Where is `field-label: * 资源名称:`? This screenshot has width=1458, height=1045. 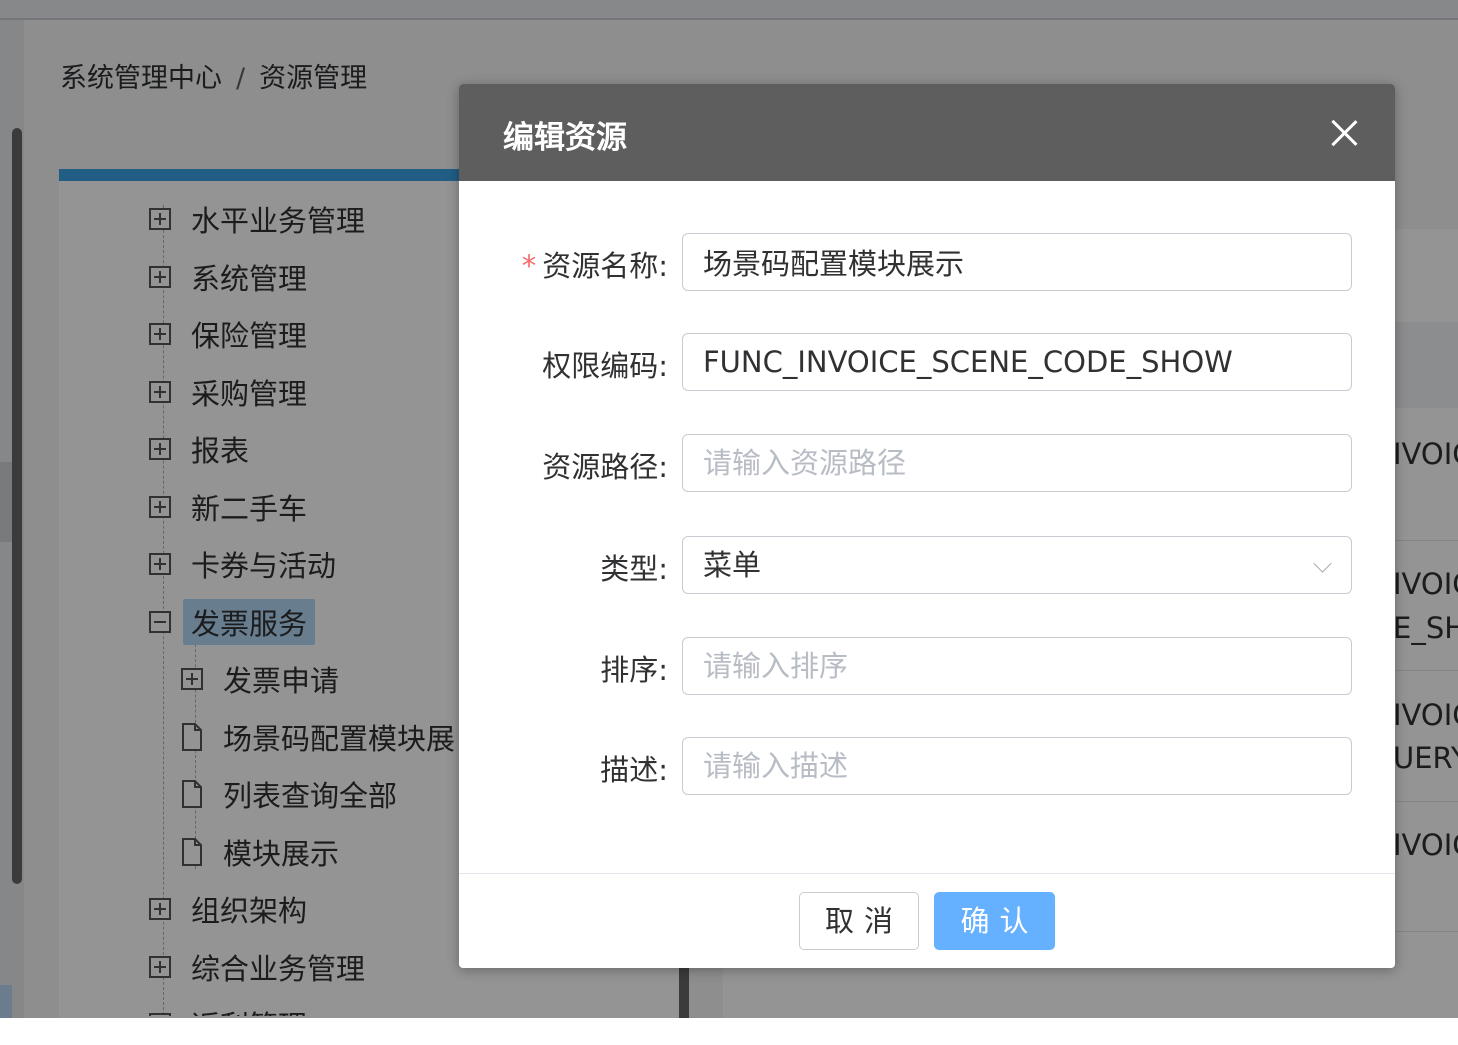 field-label: * 资源名称: is located at coordinates (594, 266).